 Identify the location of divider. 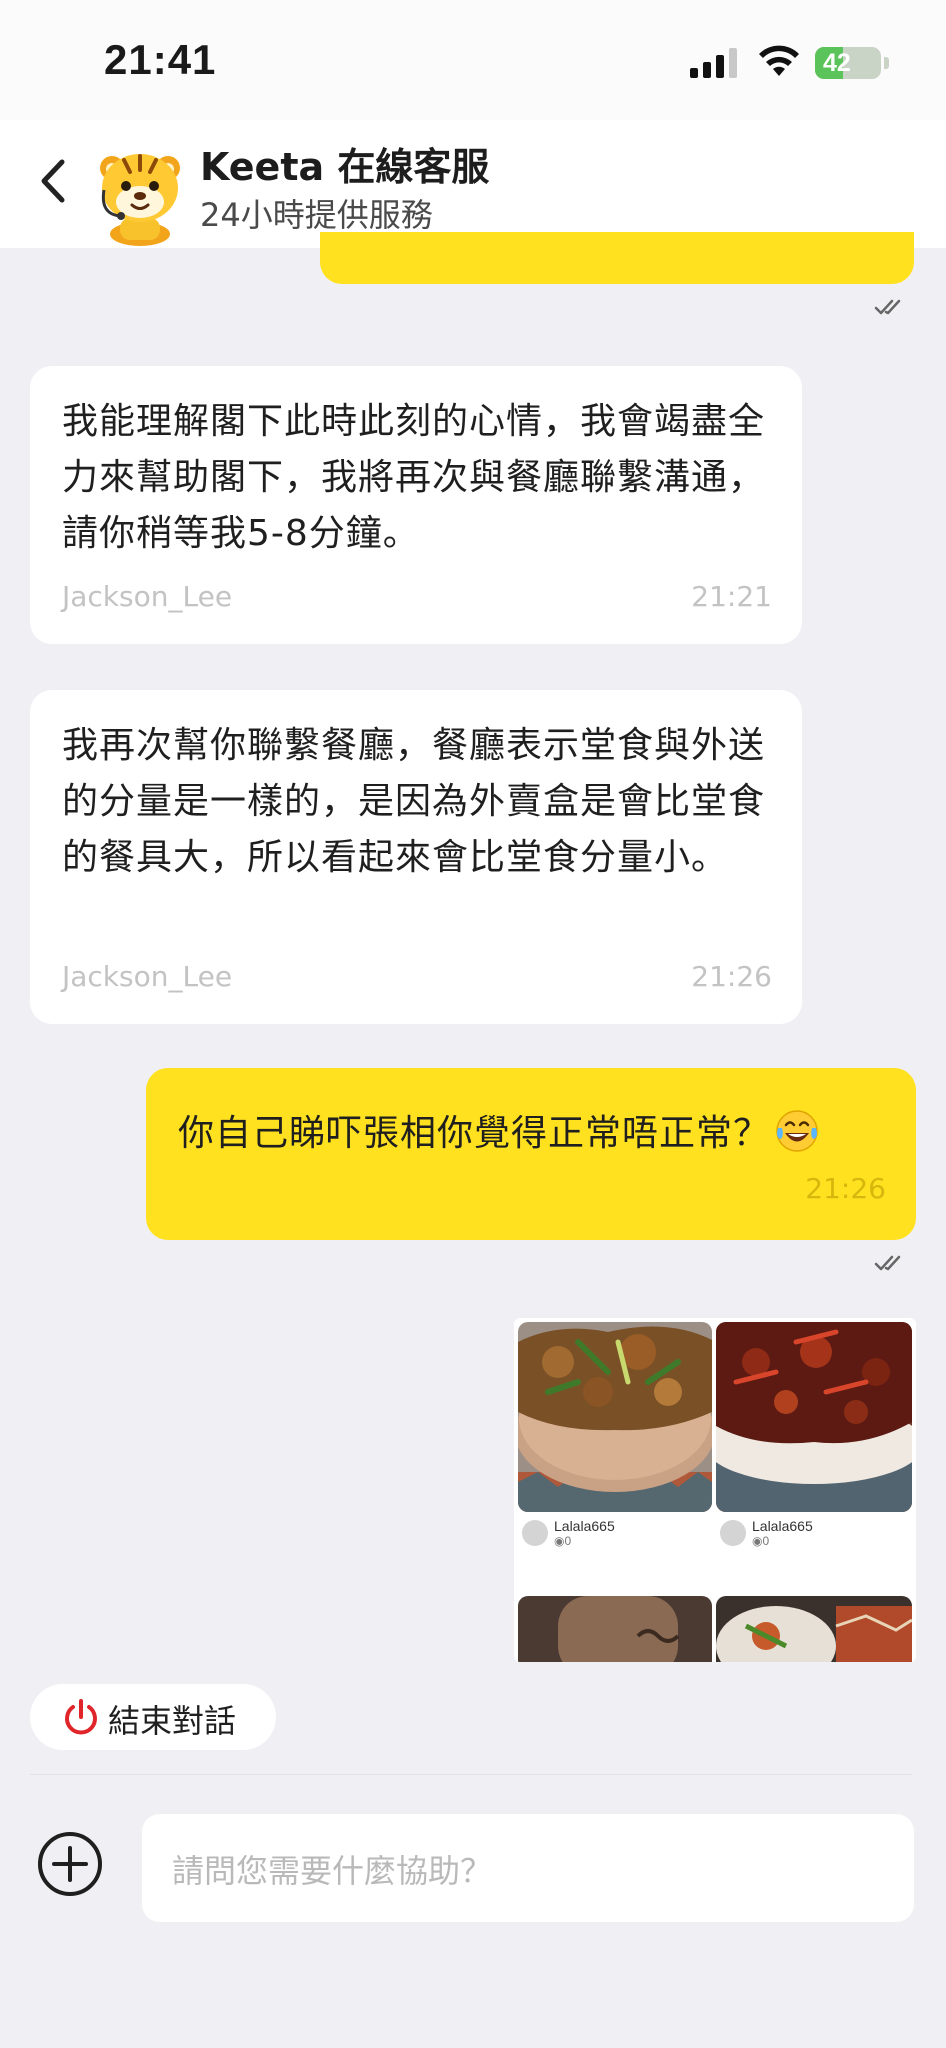
(471, 1774).